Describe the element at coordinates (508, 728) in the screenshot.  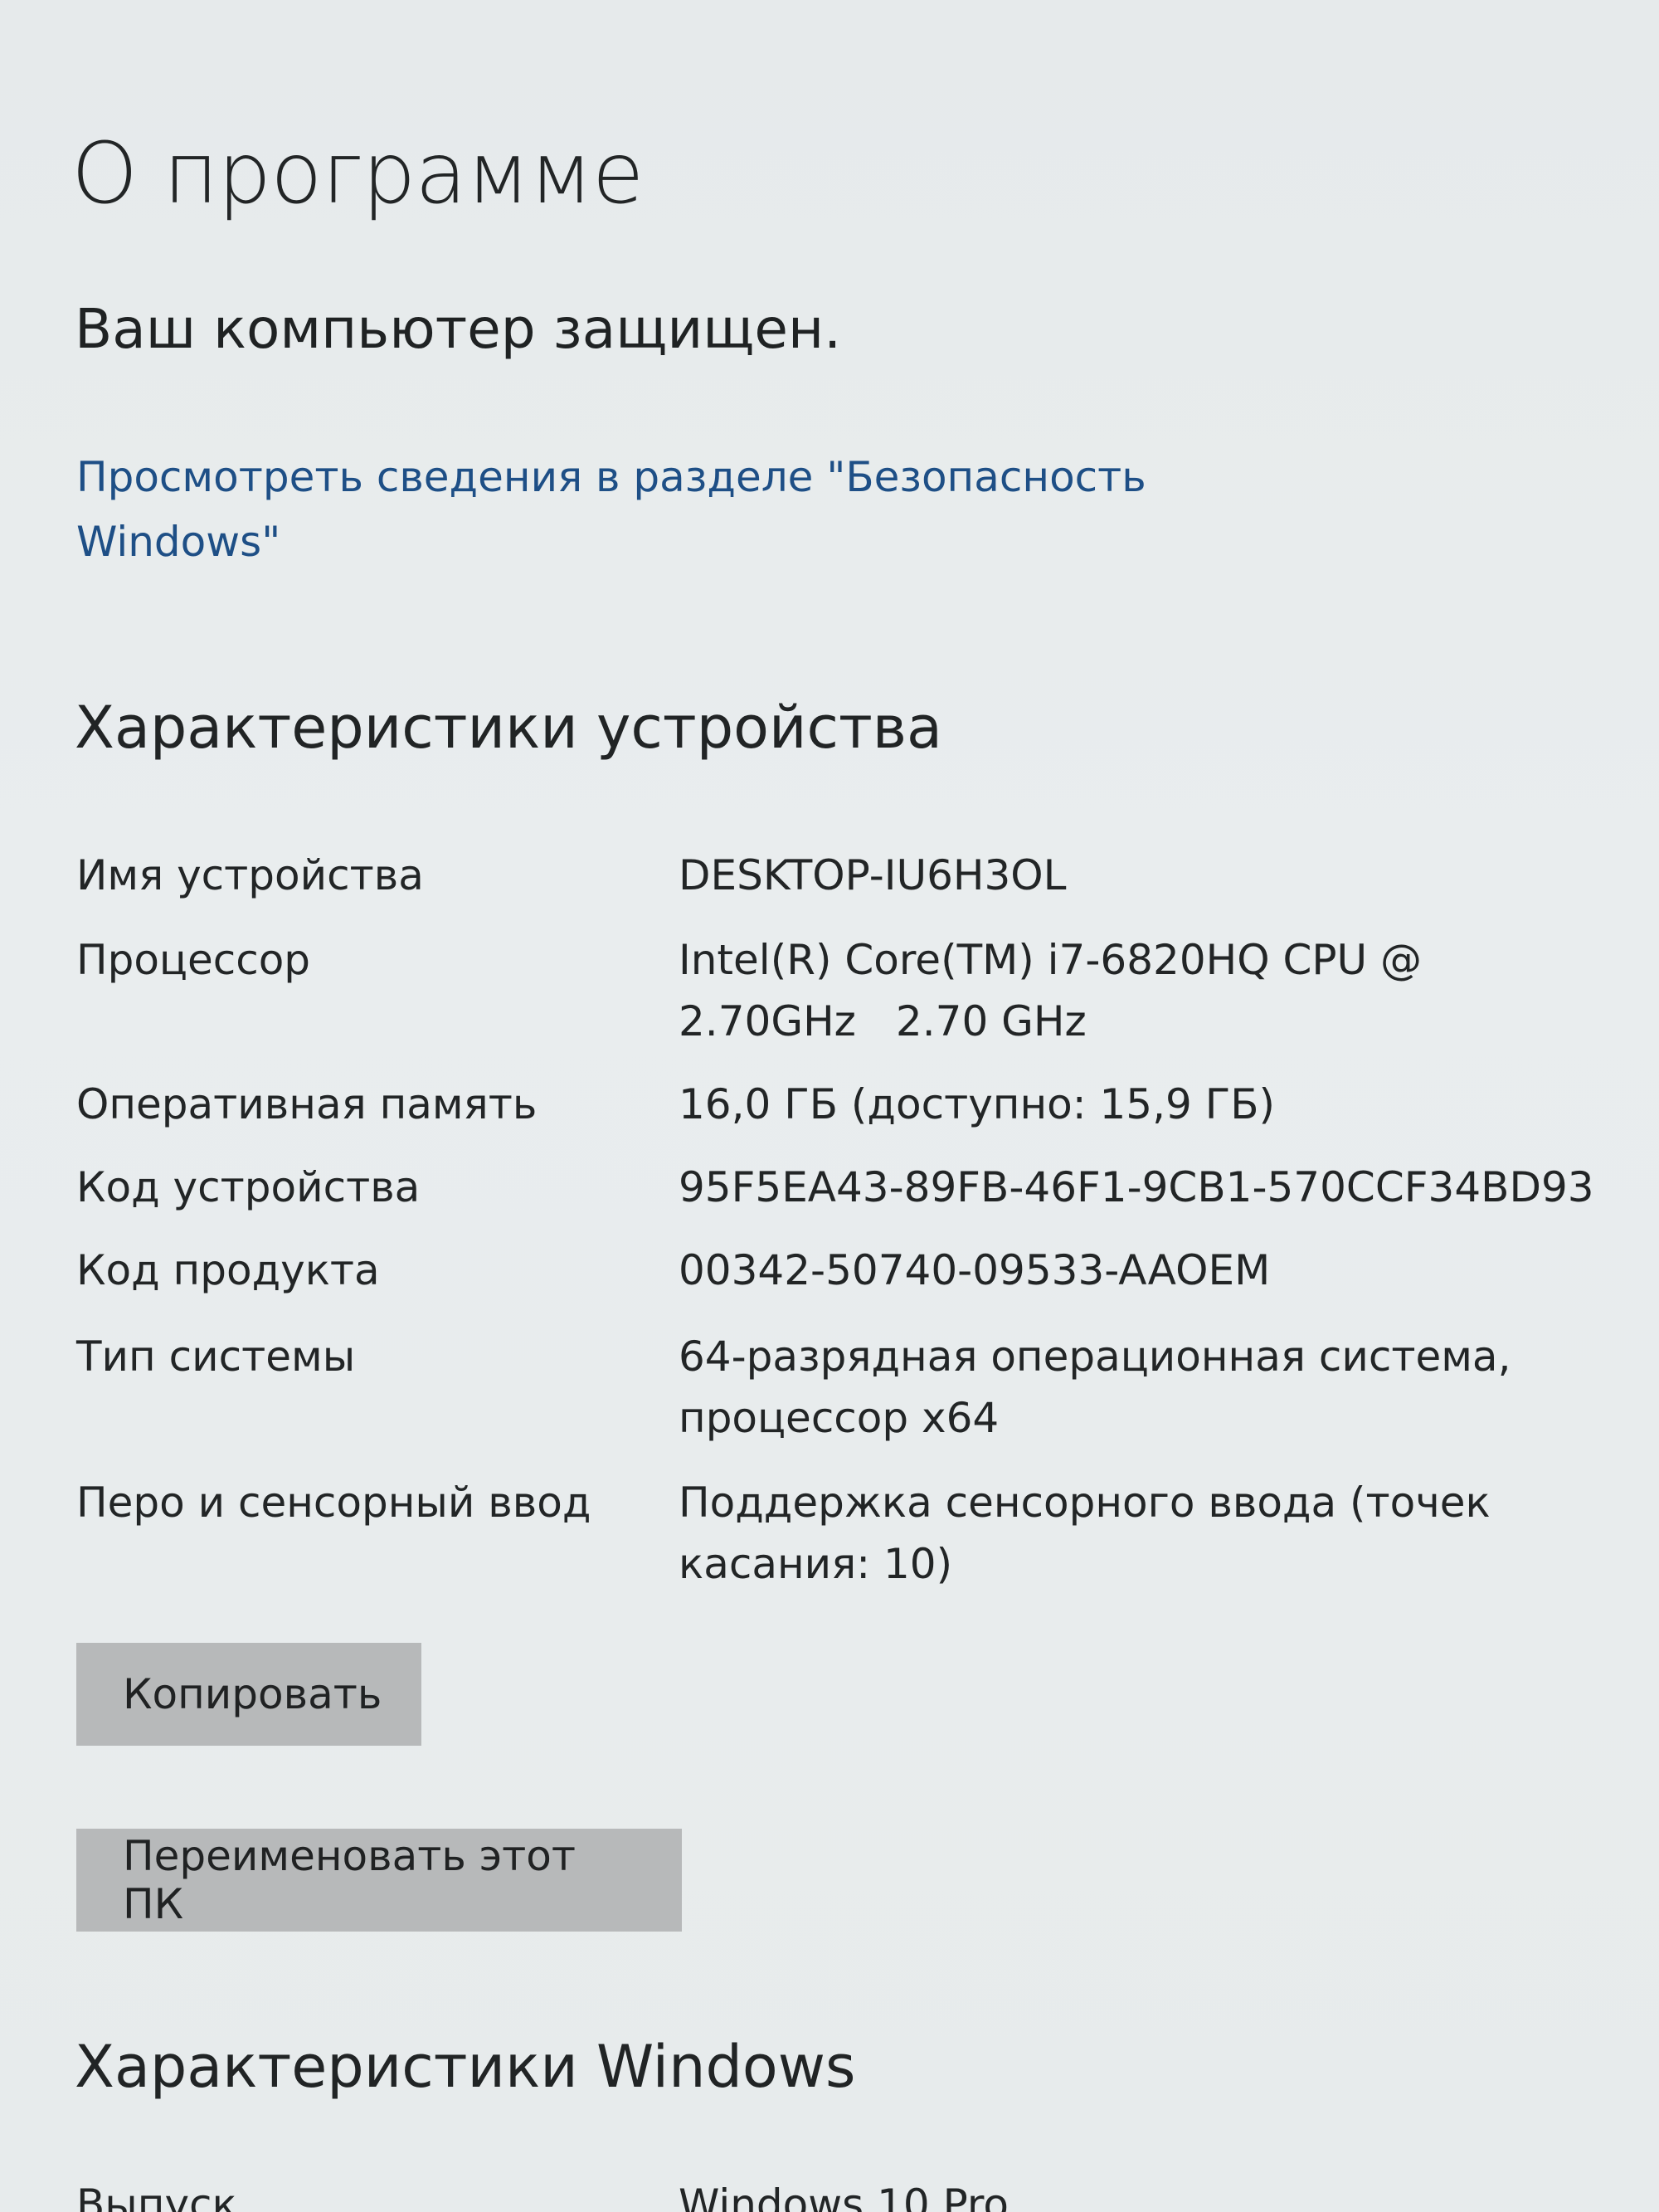
I see `device-specs-heading: Характеристики устройства` at that location.